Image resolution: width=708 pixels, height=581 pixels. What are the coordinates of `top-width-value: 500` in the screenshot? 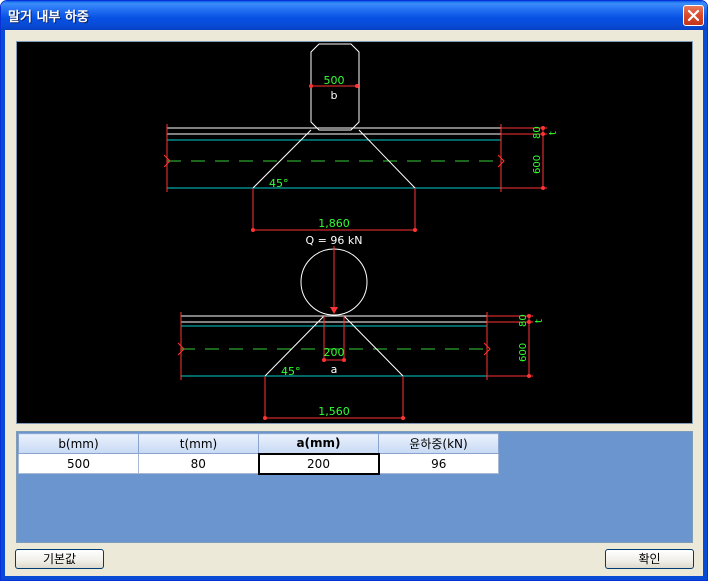 It's located at (334, 80).